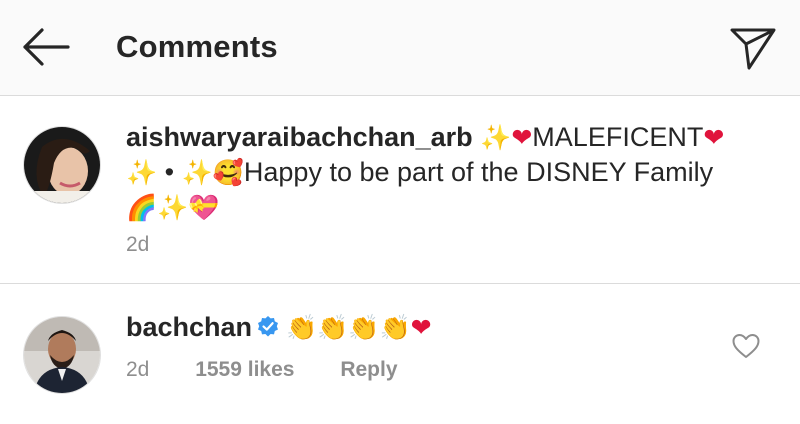 This screenshot has width=800, height=424. Describe the element at coordinates (618, 137) in the screenshot. I see `comment-text-part: MALEFICENT` at that location.